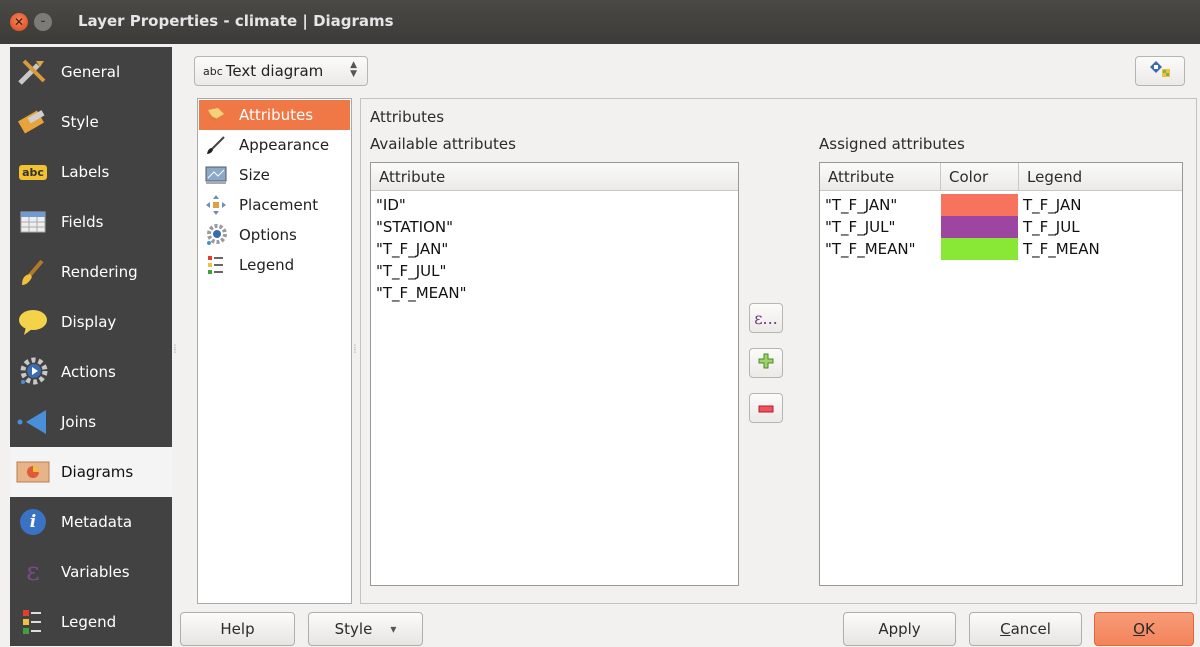 This screenshot has height=647, width=1200. Describe the element at coordinates (216, 265) in the screenshot. I see `legend-icon` at that location.